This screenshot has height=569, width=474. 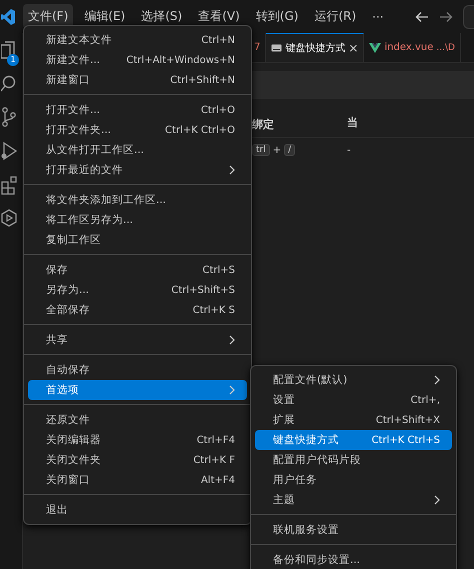 What do you see at coordinates (261, 150) in the screenshot?
I see `key-label: trl` at bounding box center [261, 150].